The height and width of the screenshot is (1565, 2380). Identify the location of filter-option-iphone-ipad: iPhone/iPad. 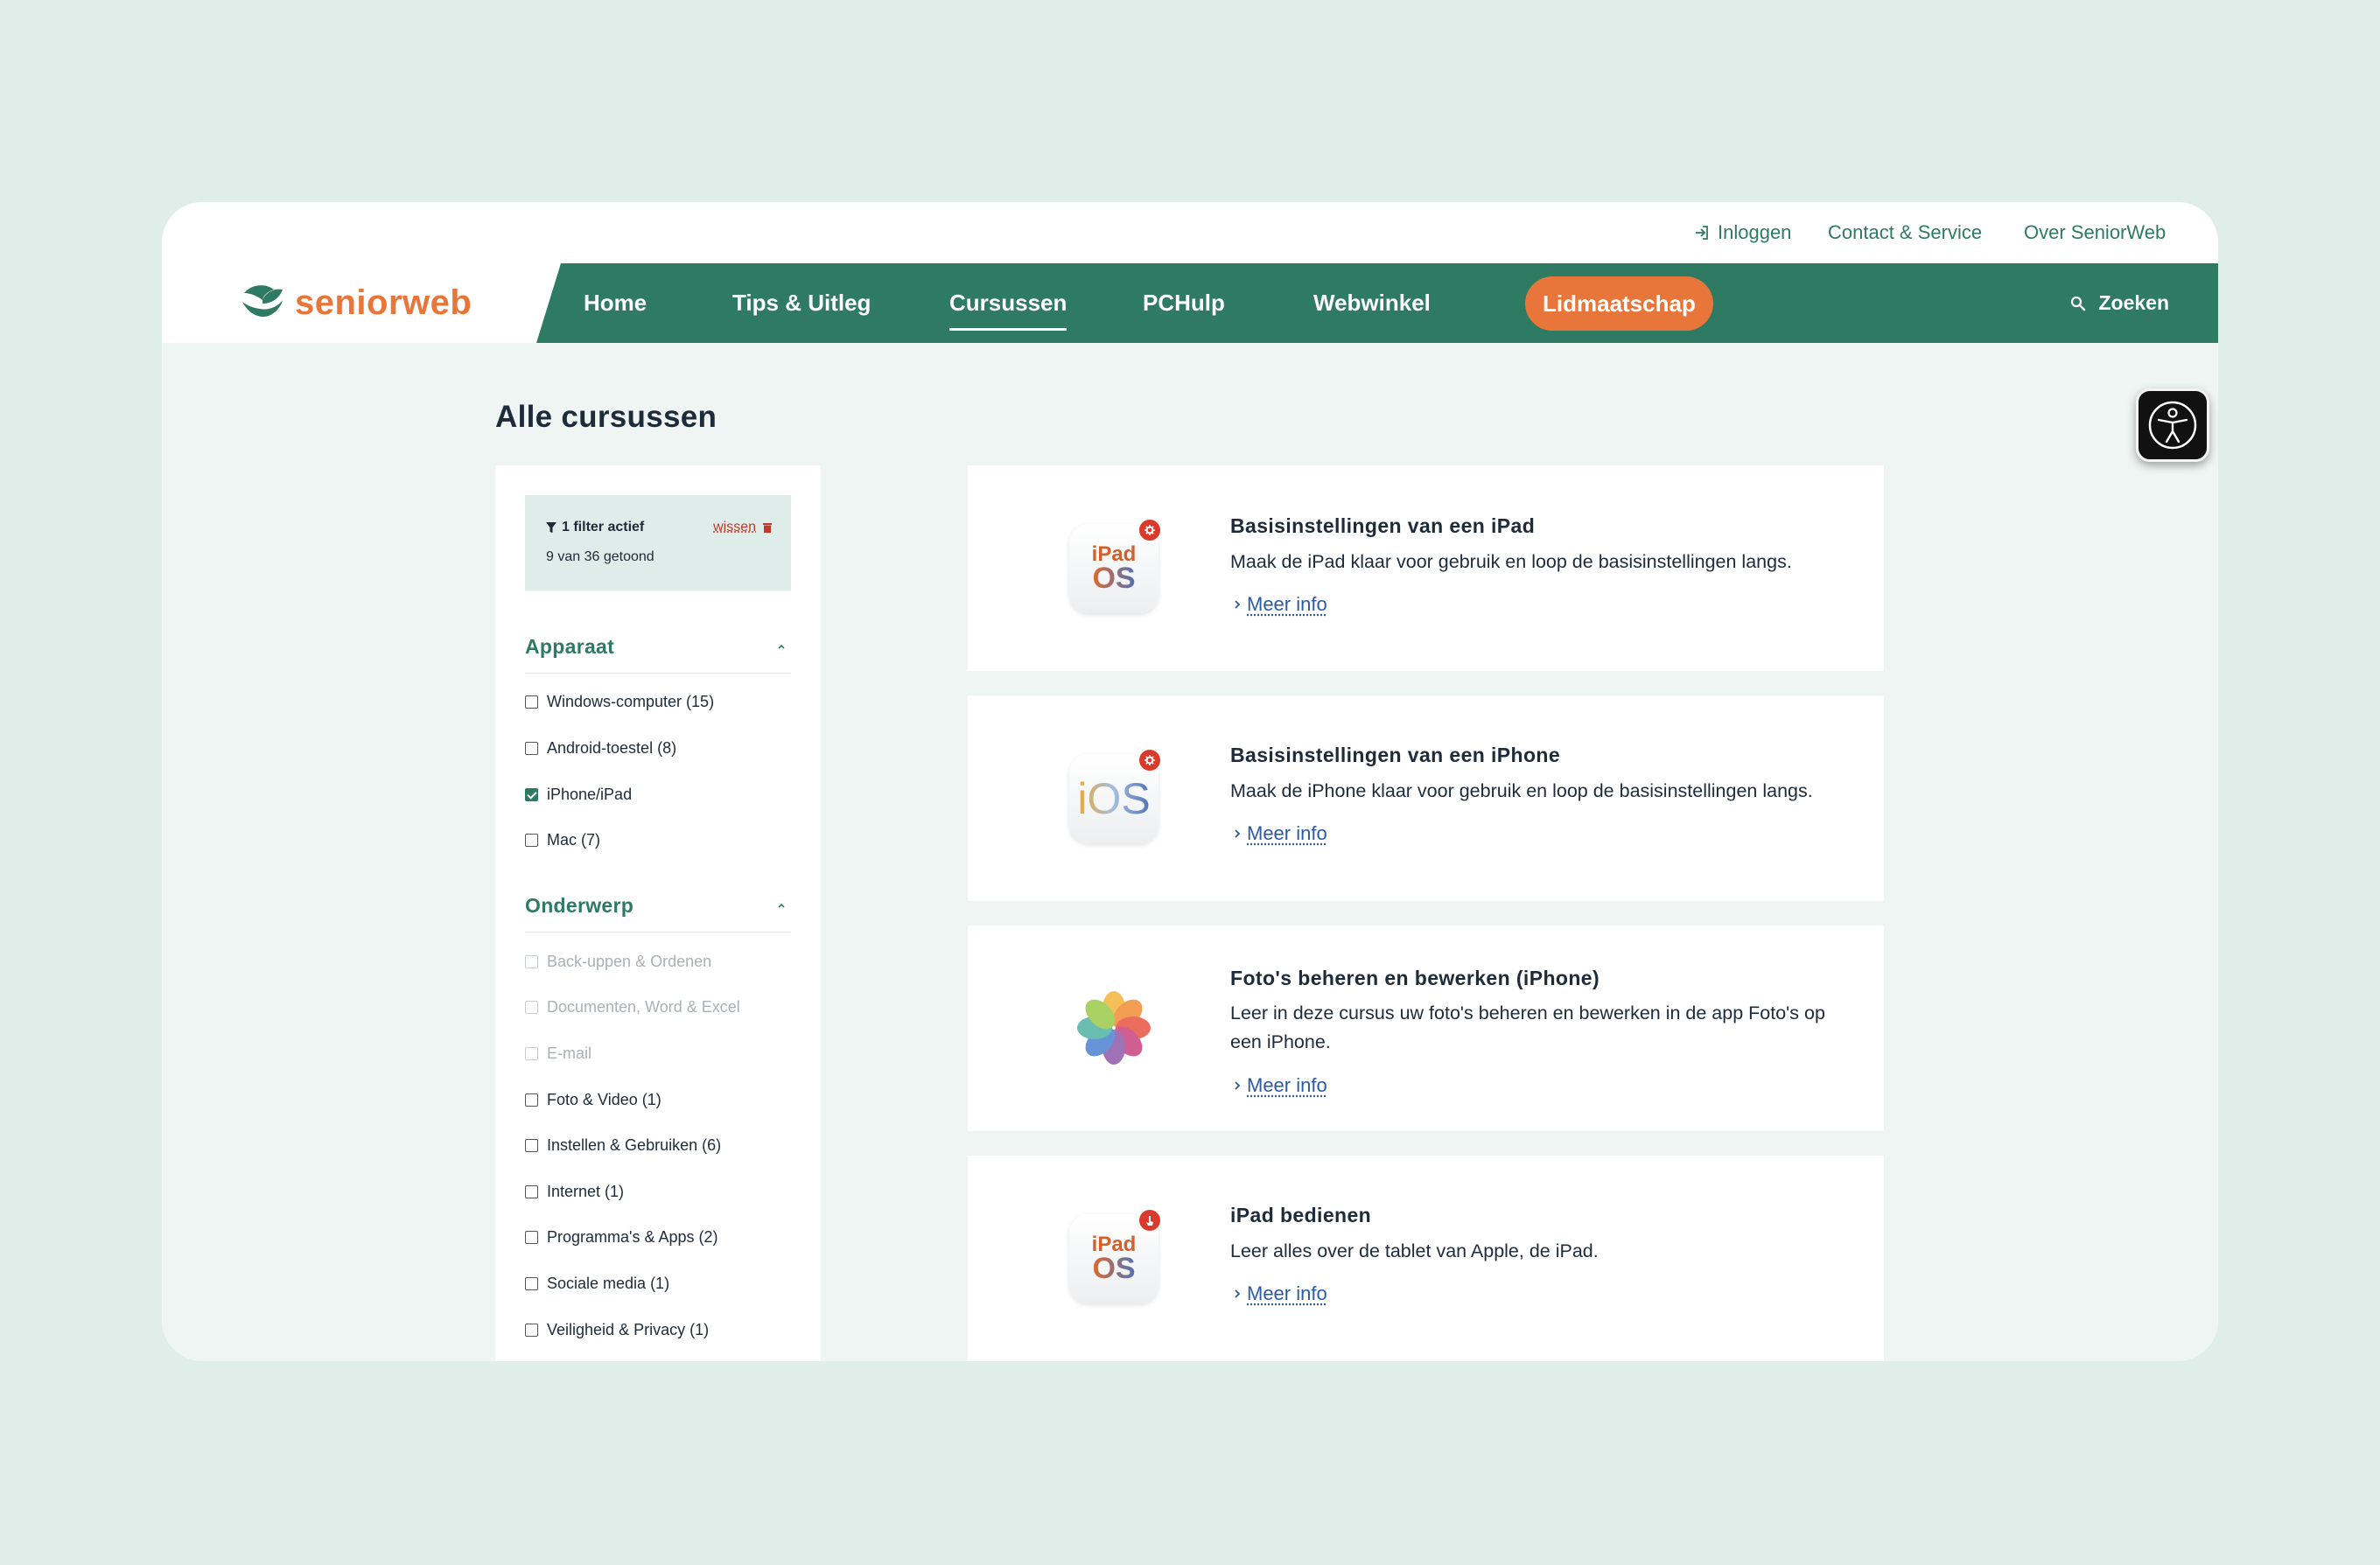
(578, 795).